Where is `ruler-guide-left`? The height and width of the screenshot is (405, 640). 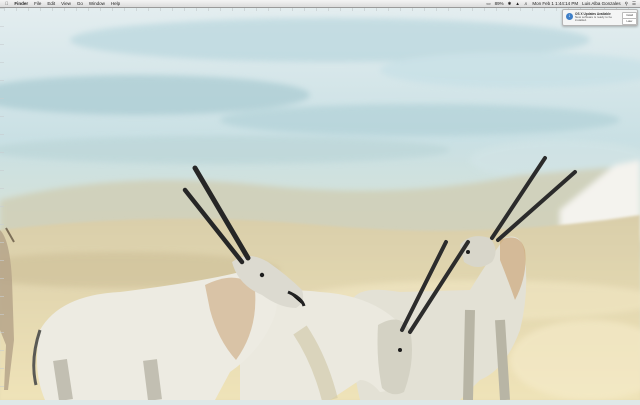
ruler-guide-left is located at coordinates (2, 204).